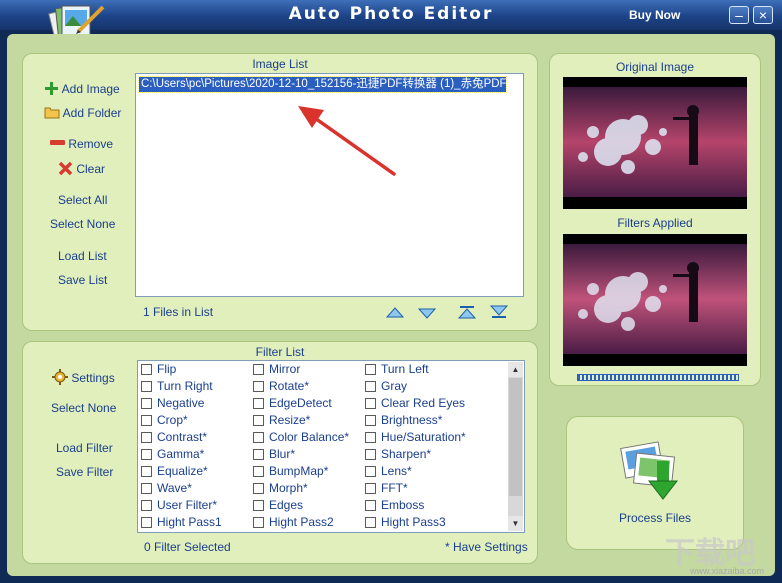 The width and height of the screenshot is (782, 583). Describe the element at coordinates (655, 67) in the screenshot. I see `original-image-label: Original Image` at that location.